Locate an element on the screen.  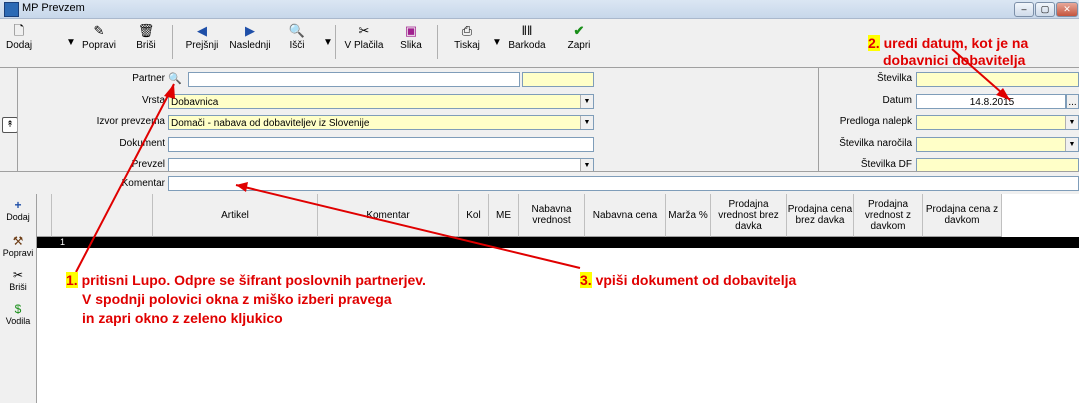
annotation-2-line-2: dobavnici dobavitelja is located at coordinates (954, 60).